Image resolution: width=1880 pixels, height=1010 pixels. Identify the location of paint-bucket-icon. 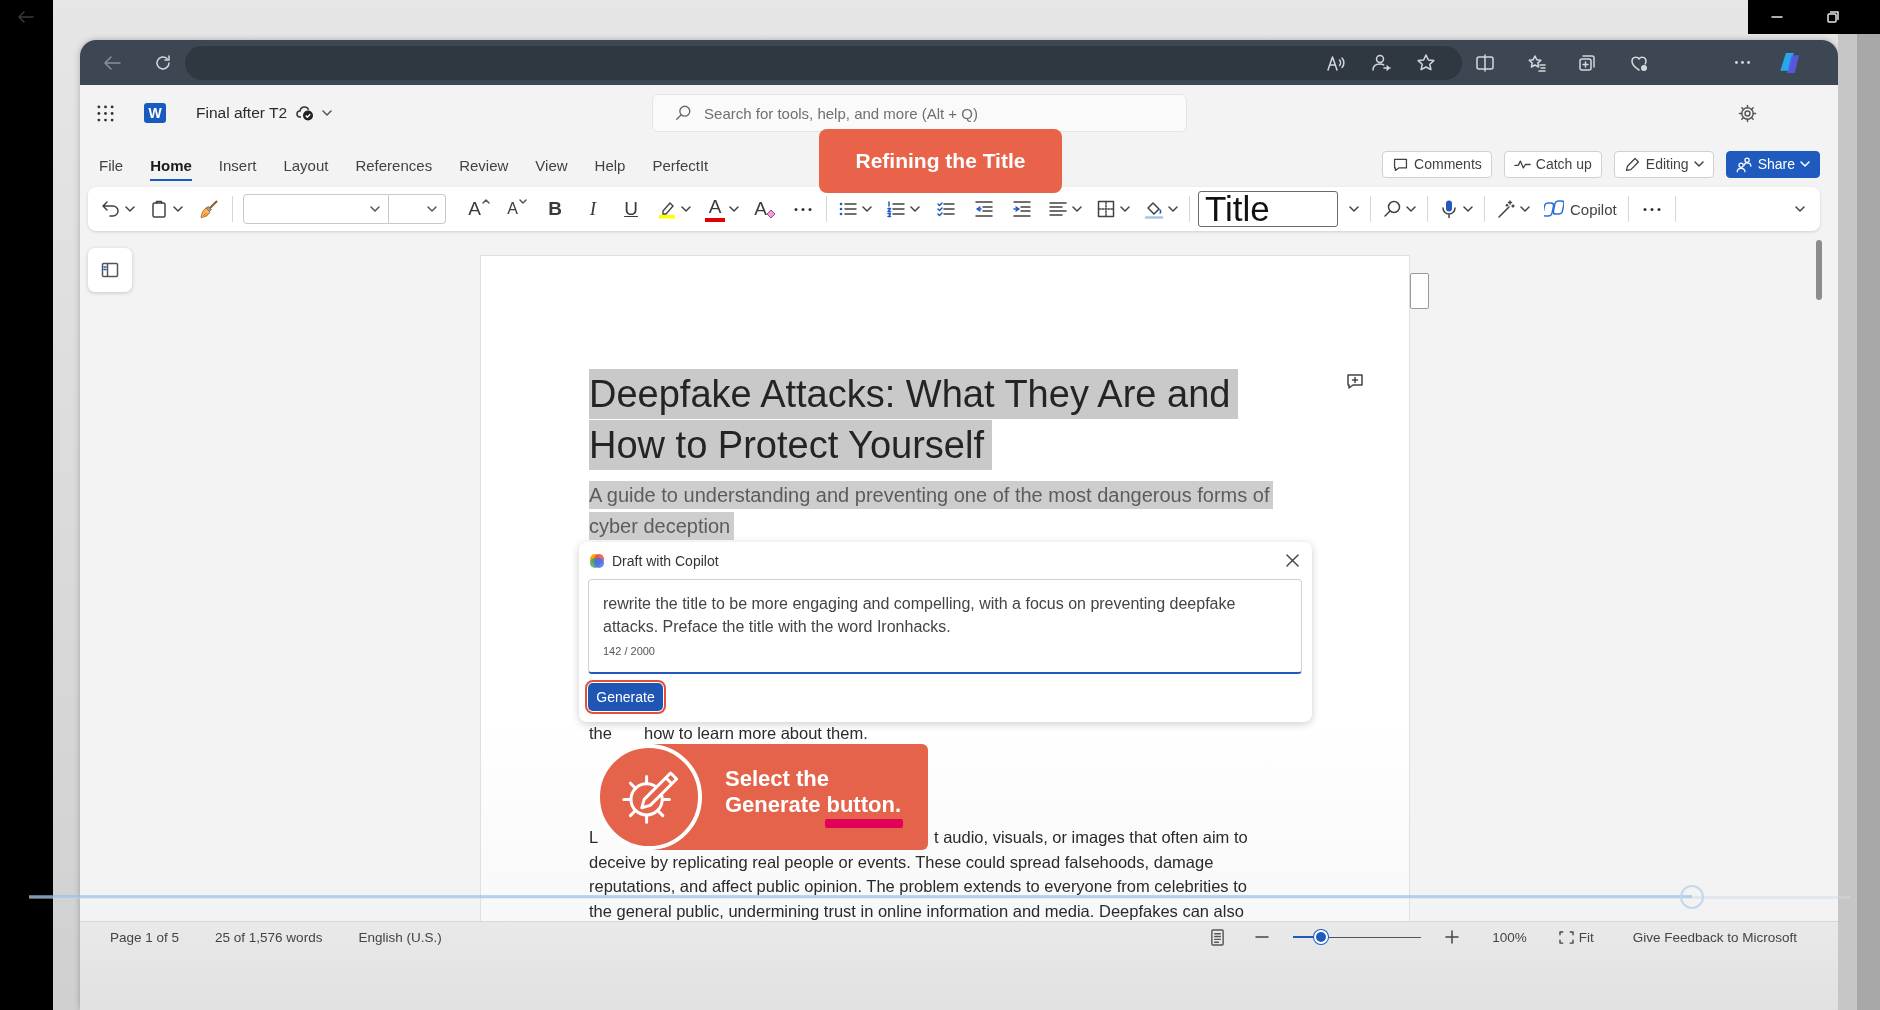
(1154, 209).